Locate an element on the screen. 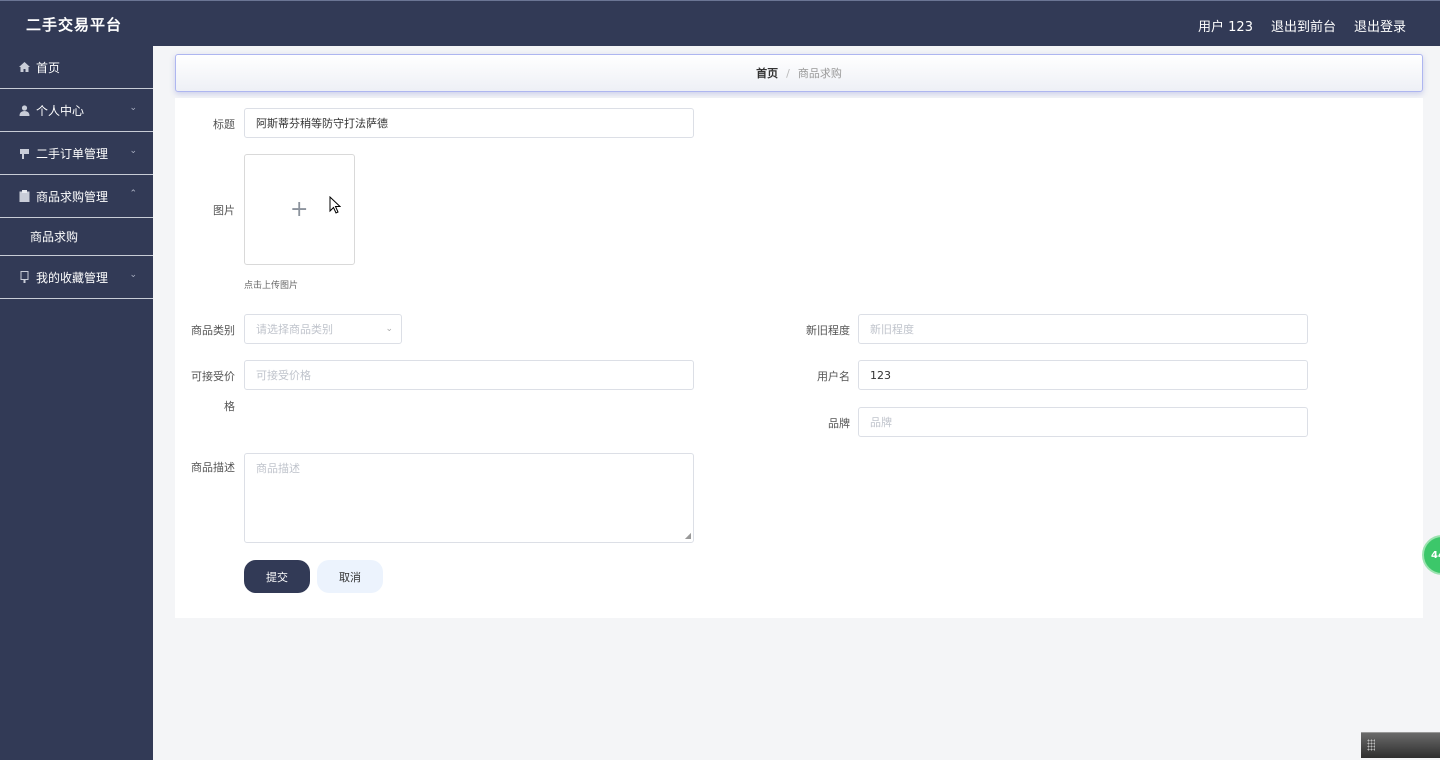 The width and height of the screenshot is (1440, 760). order-icon is located at coordinates (24, 153).